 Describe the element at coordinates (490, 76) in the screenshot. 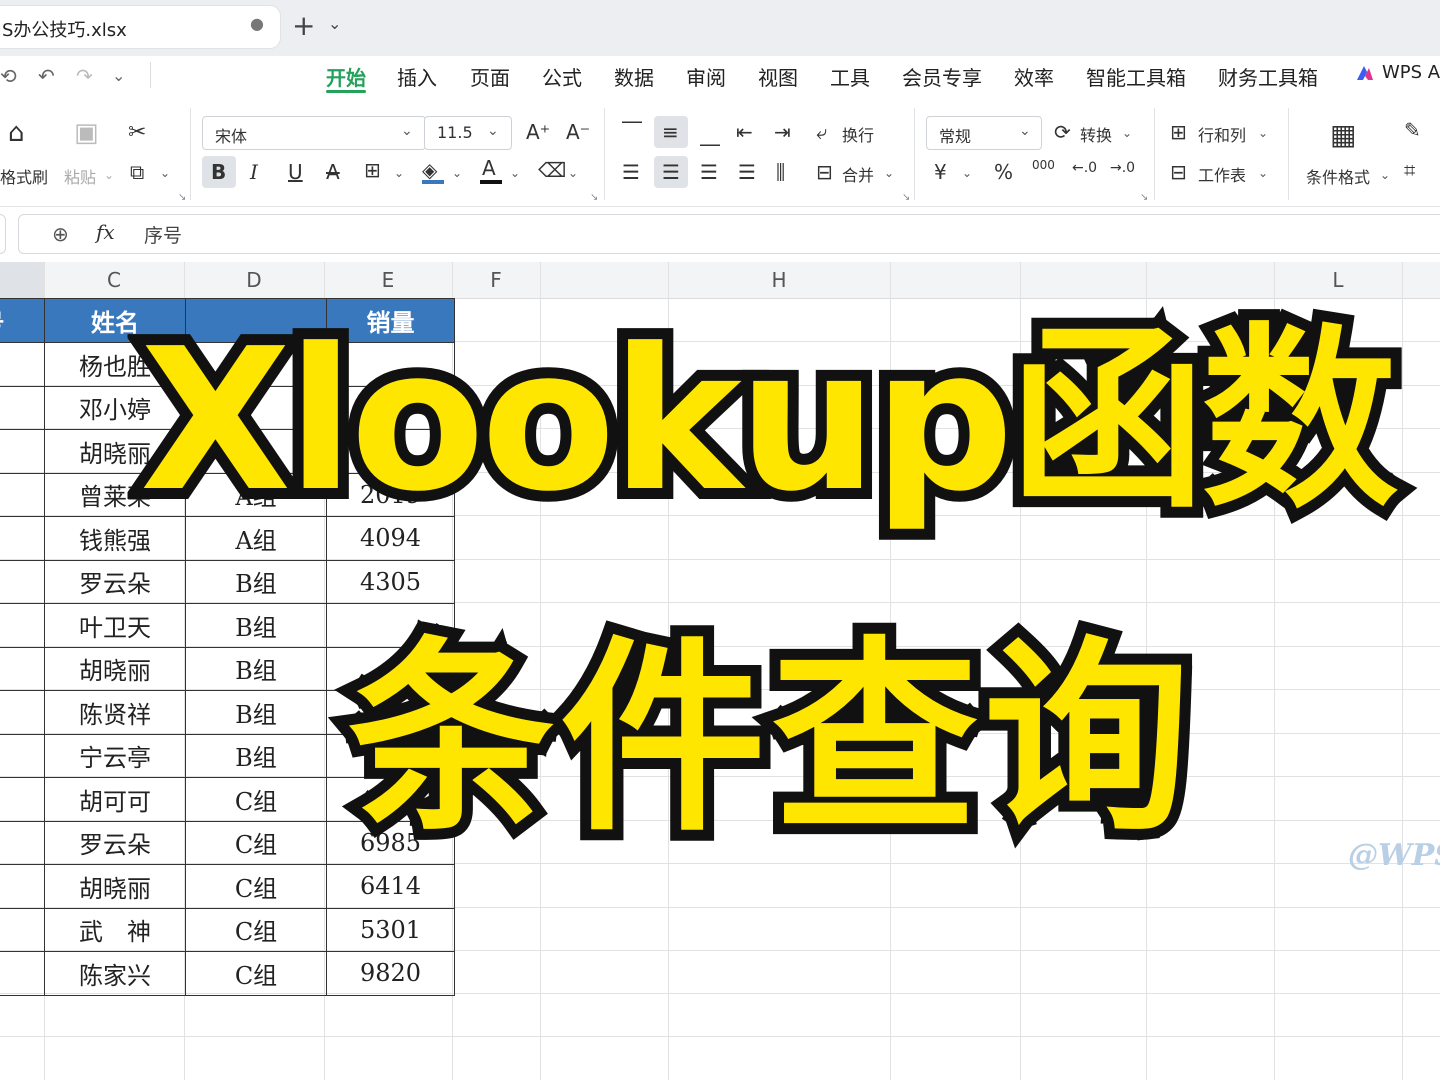

I see `menu-page: 页面` at that location.